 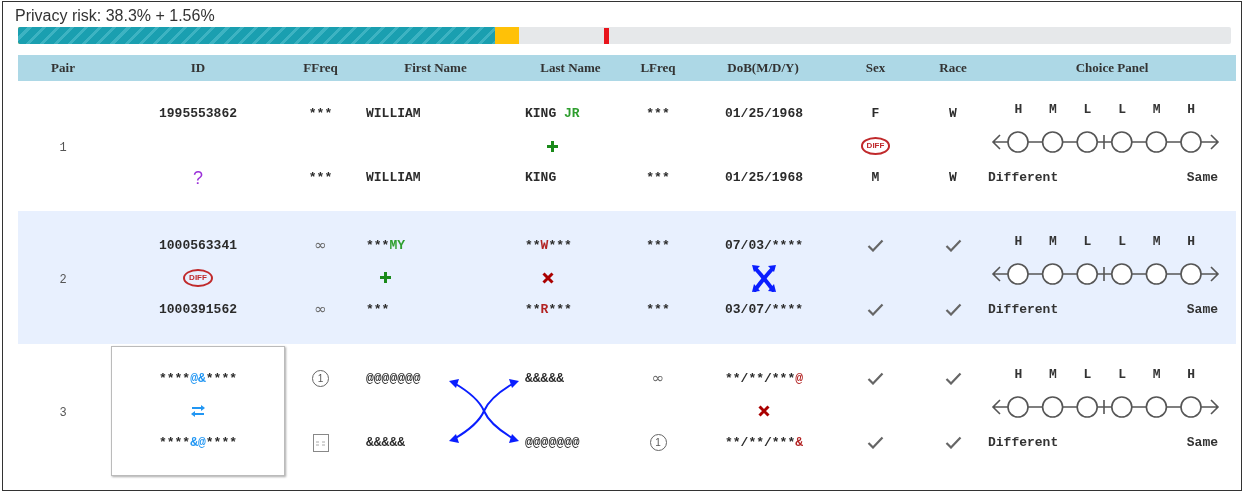 What do you see at coordinates (63, 279) in the screenshot?
I see `pair-number: 2` at bounding box center [63, 279].